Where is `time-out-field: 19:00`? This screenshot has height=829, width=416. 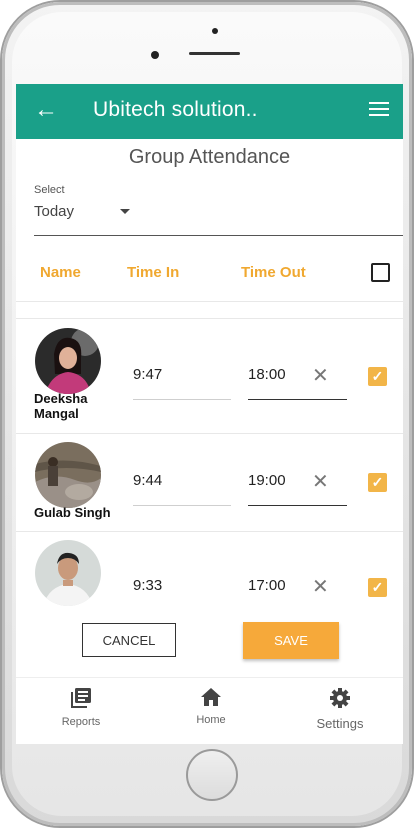
time-out-field: 19:00 is located at coordinates (267, 480).